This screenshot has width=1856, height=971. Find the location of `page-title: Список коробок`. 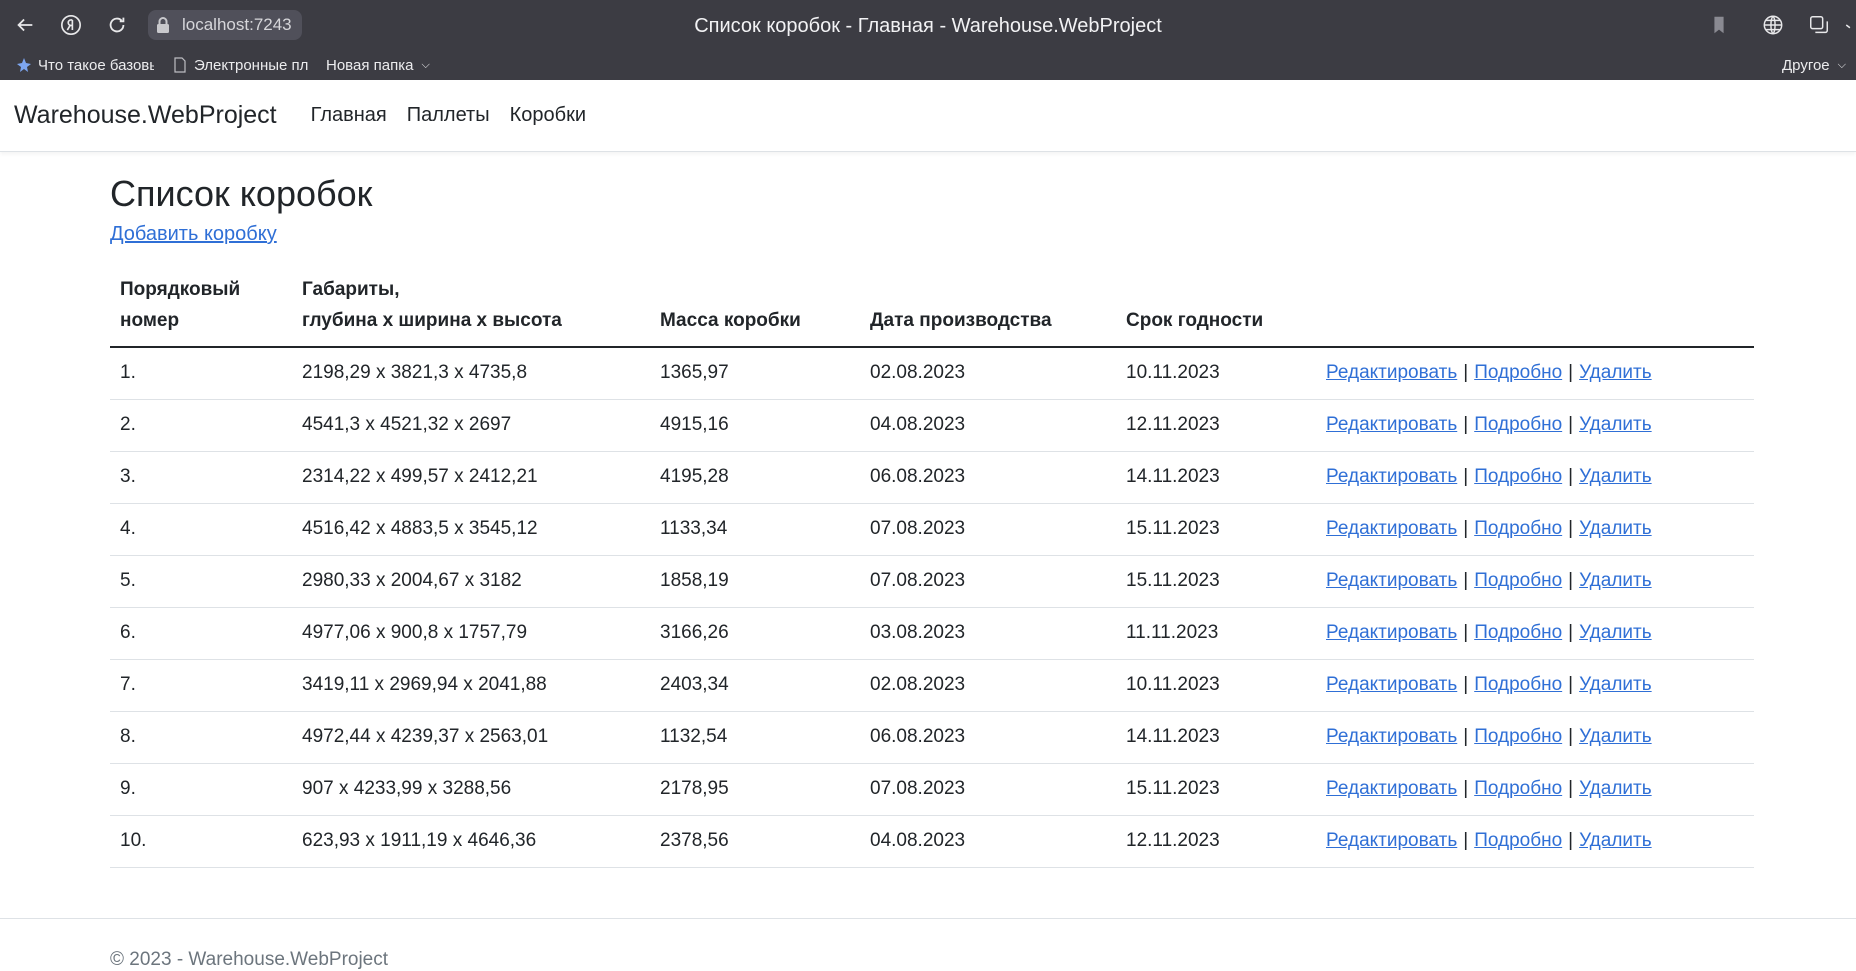

page-title: Список коробок is located at coordinates (241, 193).